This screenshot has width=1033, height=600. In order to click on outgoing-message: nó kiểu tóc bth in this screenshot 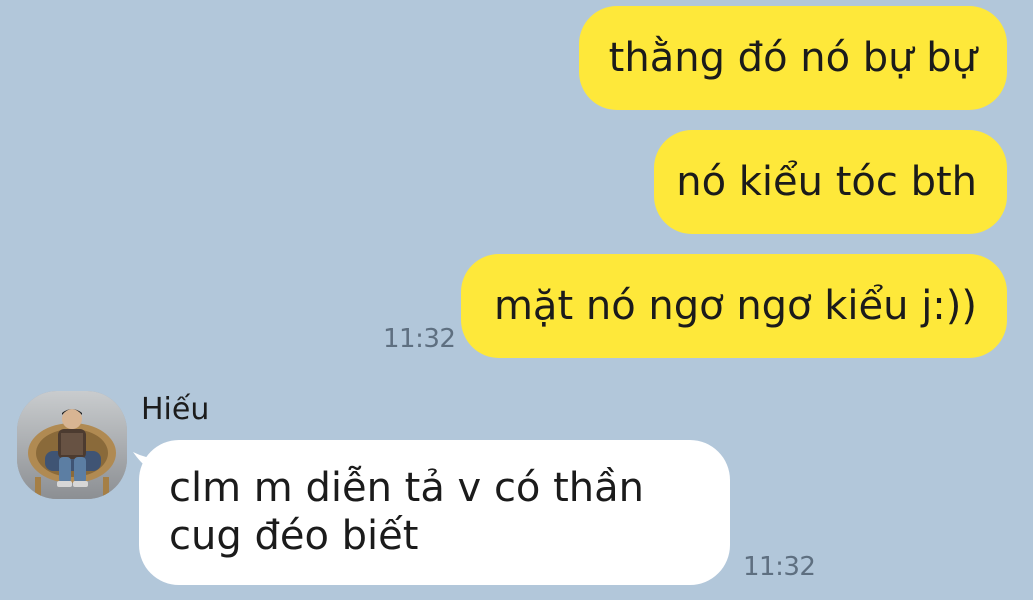, I will do `click(830, 182)`.